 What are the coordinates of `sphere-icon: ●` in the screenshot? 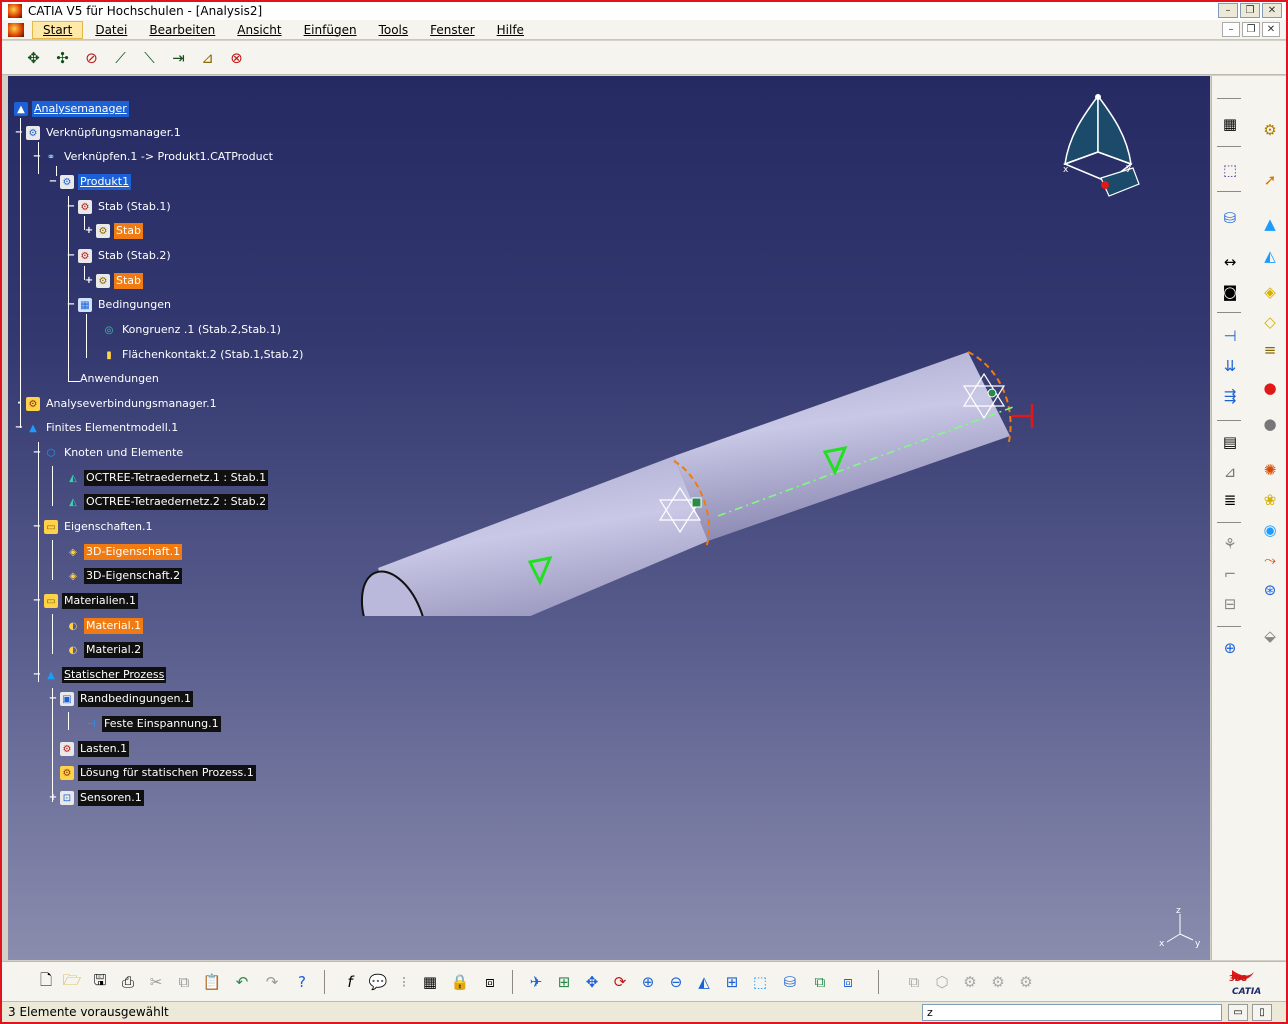 It's located at (1270, 424).